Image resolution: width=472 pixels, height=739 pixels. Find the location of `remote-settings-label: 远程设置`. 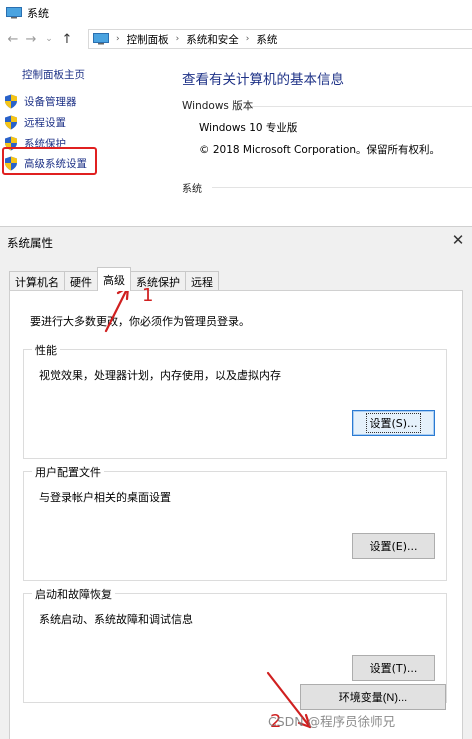

remote-settings-label: 远程设置 is located at coordinates (45, 122).